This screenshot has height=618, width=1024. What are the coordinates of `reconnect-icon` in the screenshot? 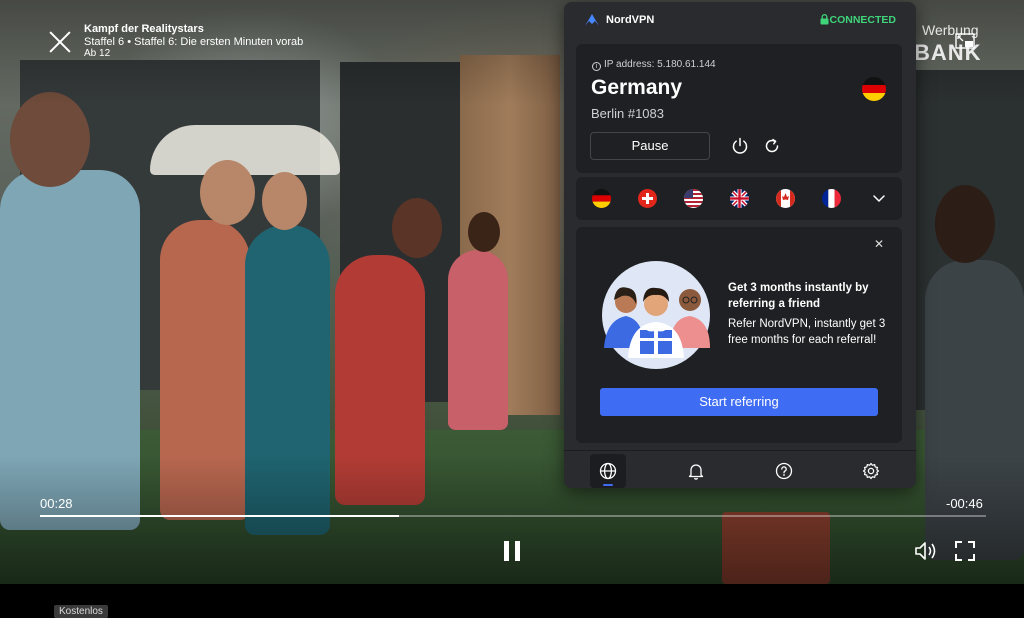 It's located at (772, 146).